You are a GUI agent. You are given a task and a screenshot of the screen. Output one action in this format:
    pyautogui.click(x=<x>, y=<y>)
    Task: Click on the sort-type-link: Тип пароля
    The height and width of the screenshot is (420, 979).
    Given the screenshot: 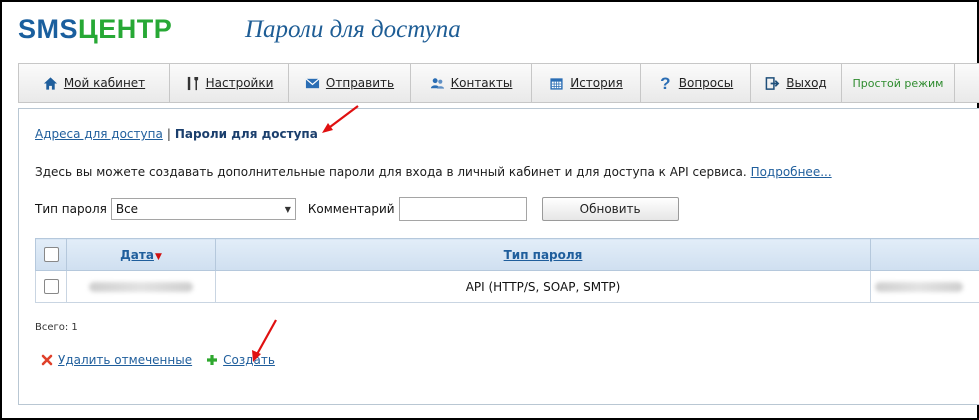 What is the action you would take?
    pyautogui.click(x=543, y=255)
    